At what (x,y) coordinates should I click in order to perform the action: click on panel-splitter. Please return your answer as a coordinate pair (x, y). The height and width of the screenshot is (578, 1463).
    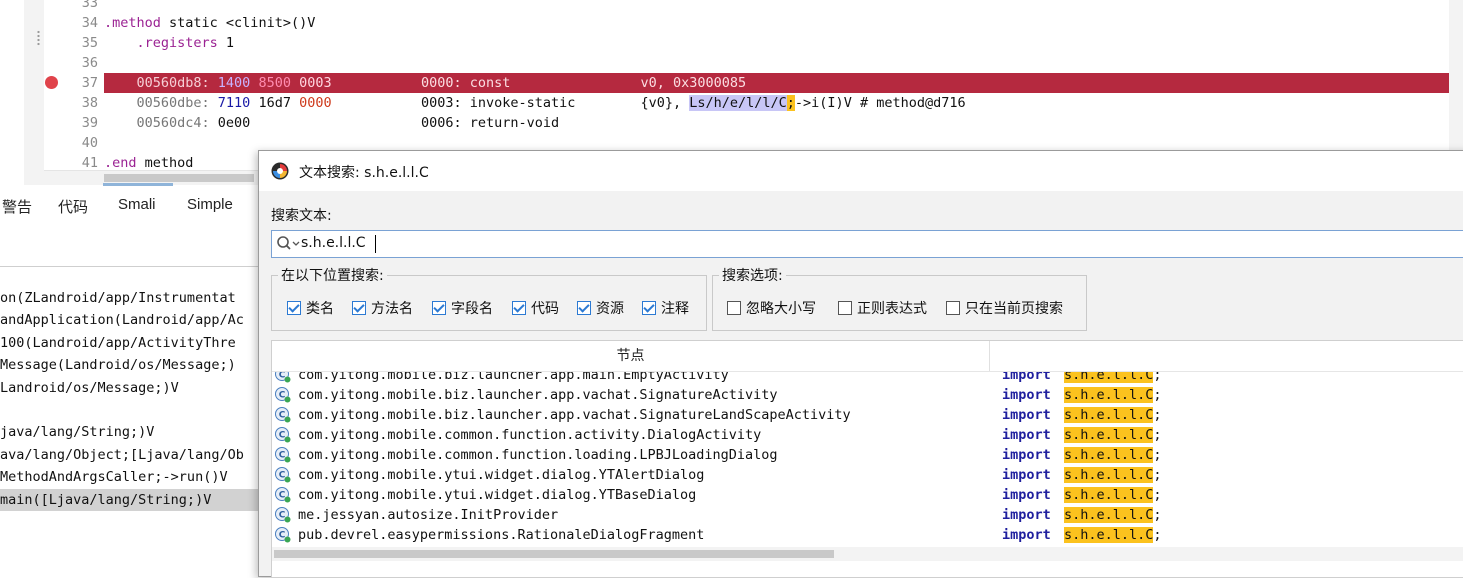
    Looking at the image, I should click on (34, 92).